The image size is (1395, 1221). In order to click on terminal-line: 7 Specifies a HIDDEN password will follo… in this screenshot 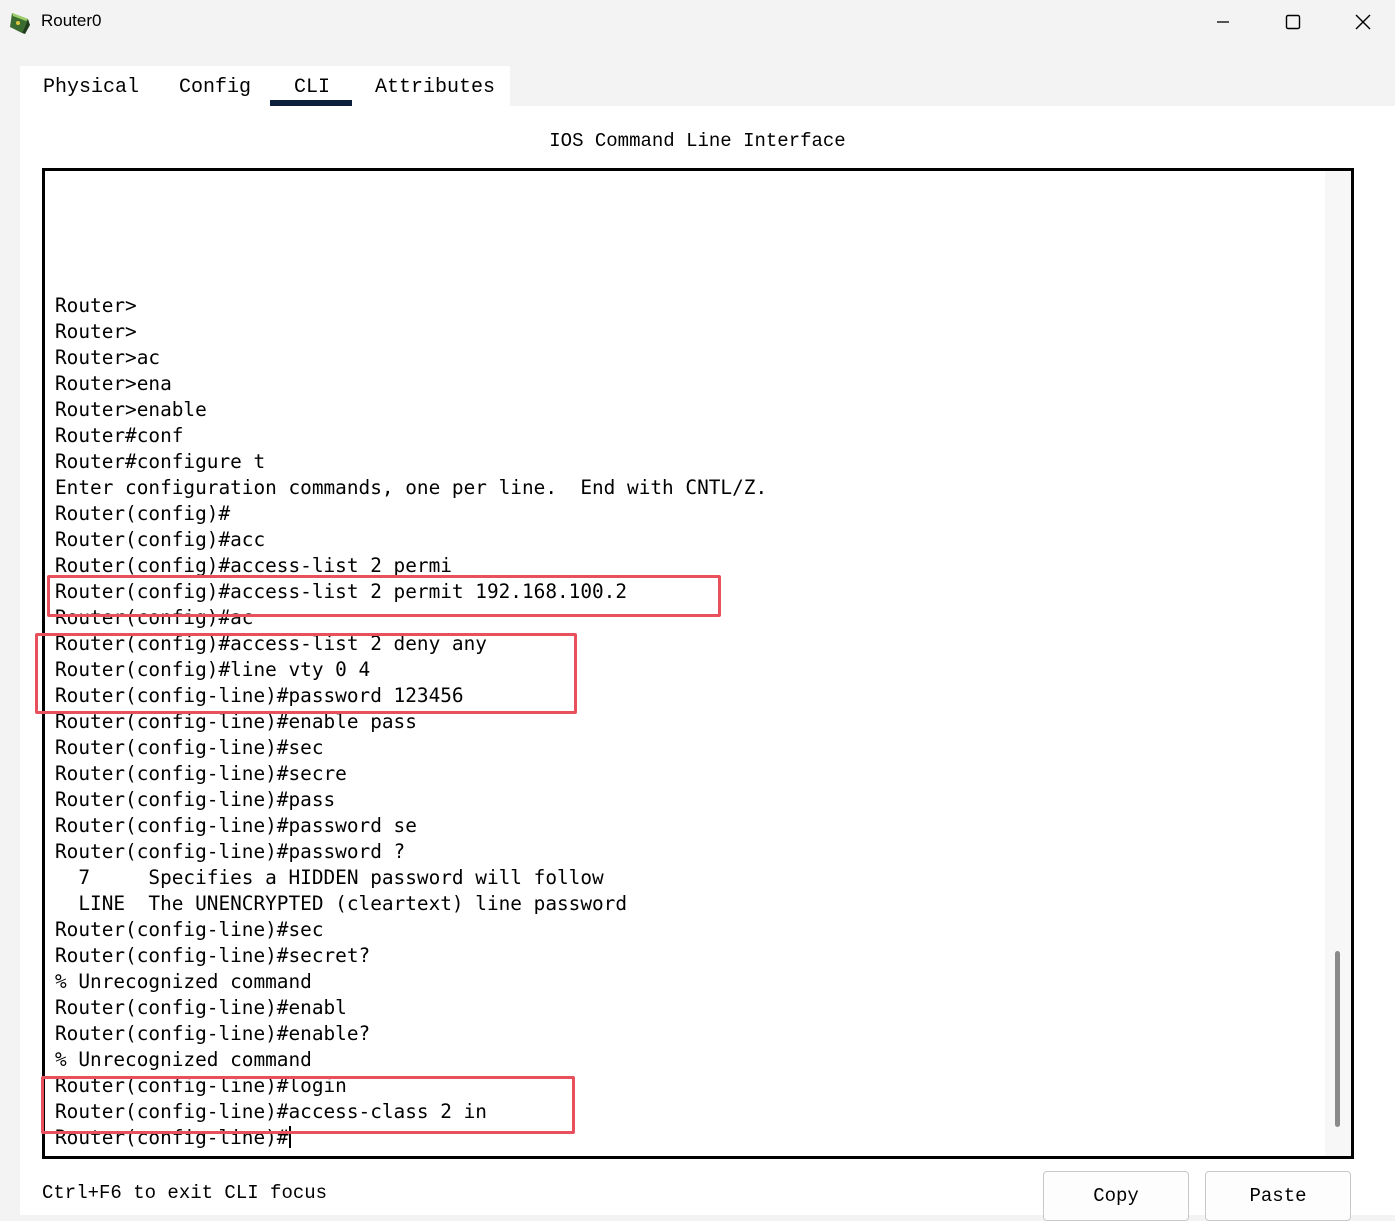, I will do `click(411, 878)`.